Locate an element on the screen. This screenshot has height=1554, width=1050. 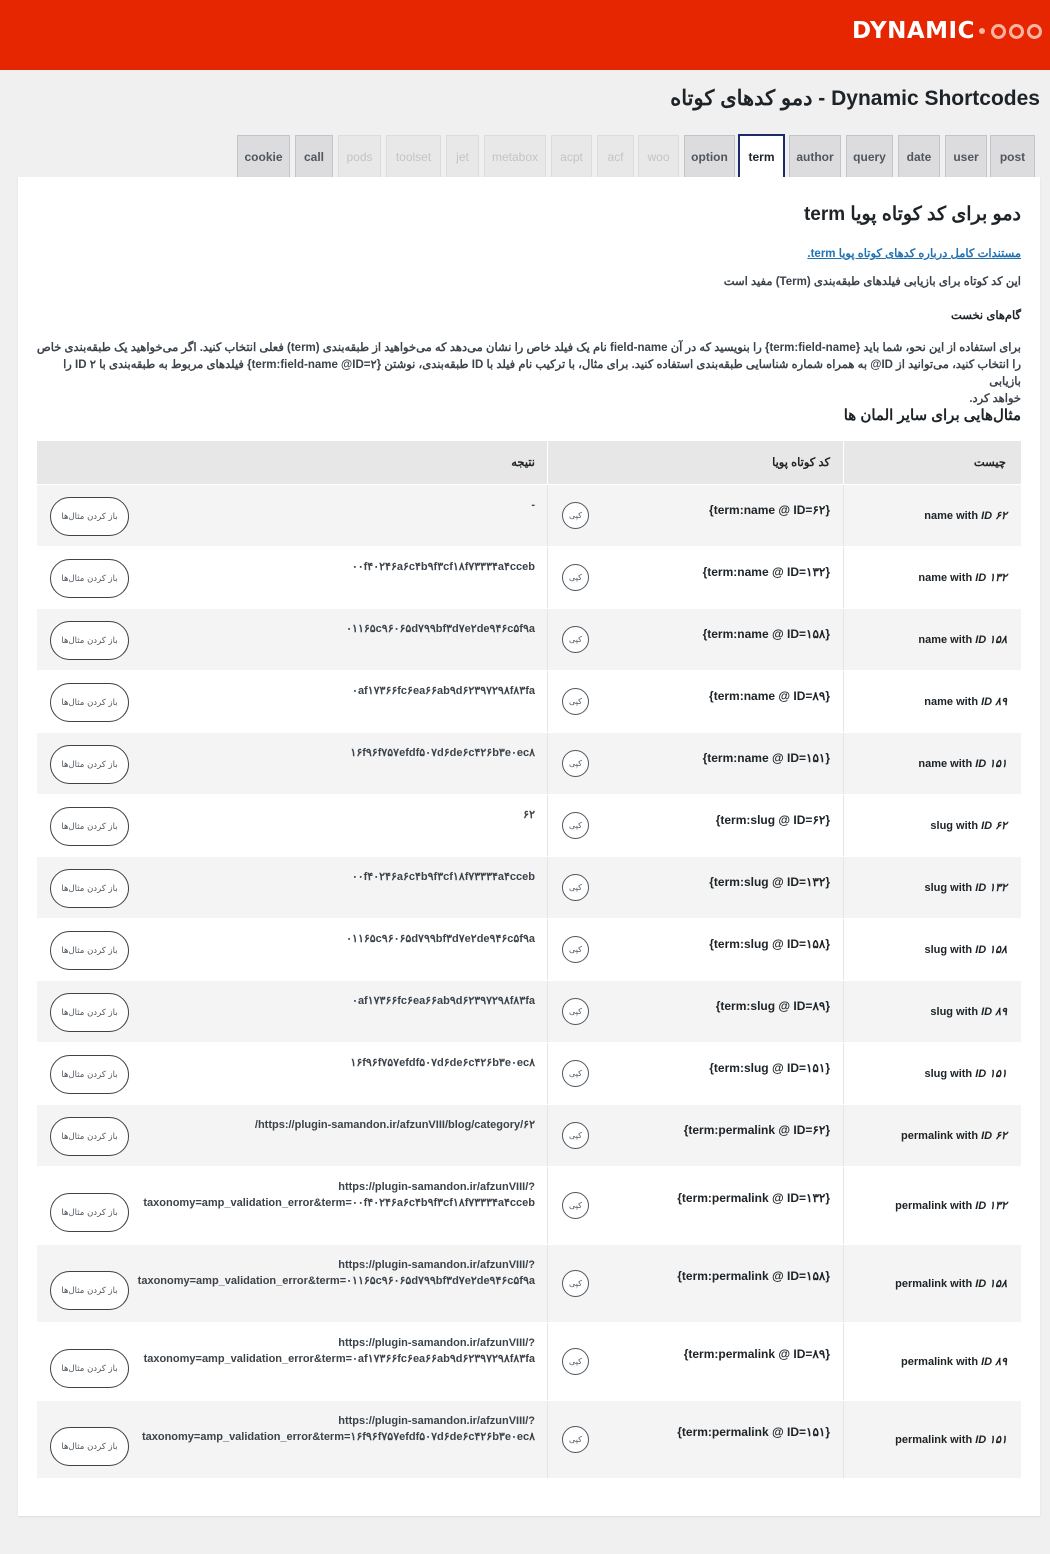
tab-metabox: metabox is located at coordinates (515, 156).